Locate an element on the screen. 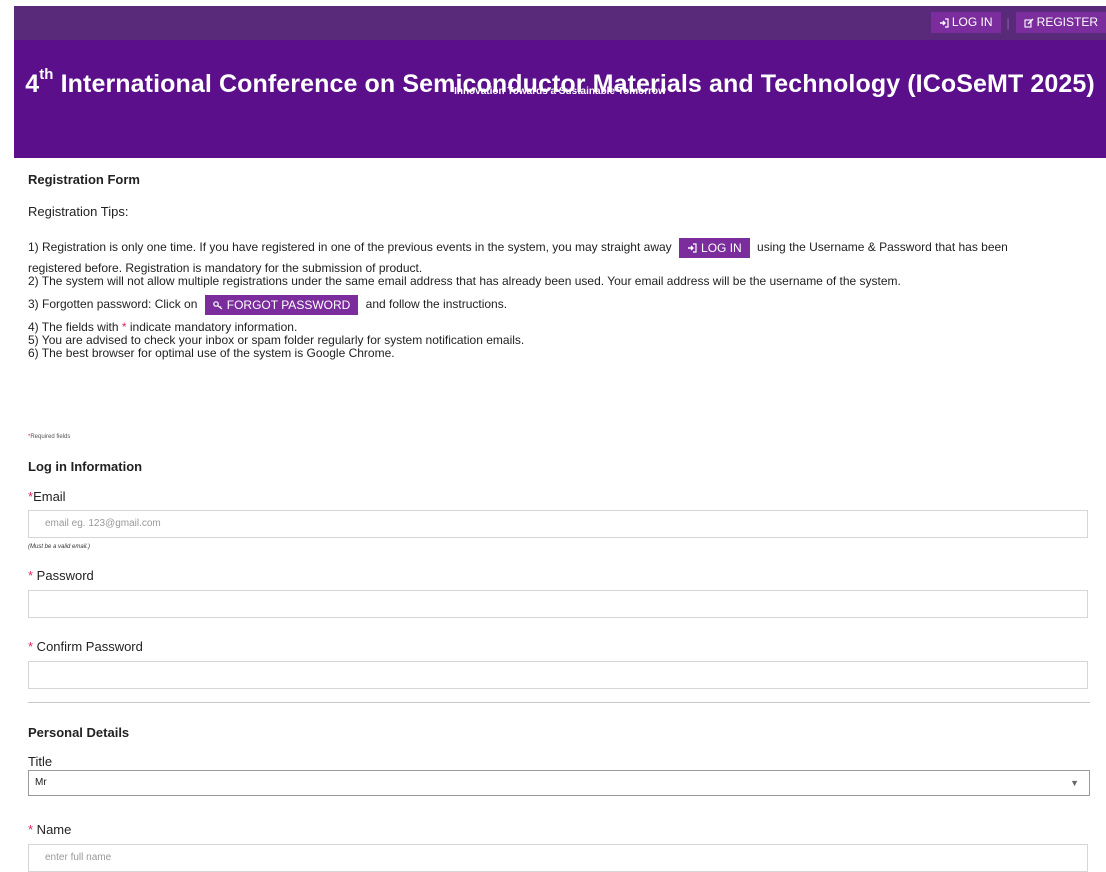  name-field: enter full name is located at coordinates (558, 858).